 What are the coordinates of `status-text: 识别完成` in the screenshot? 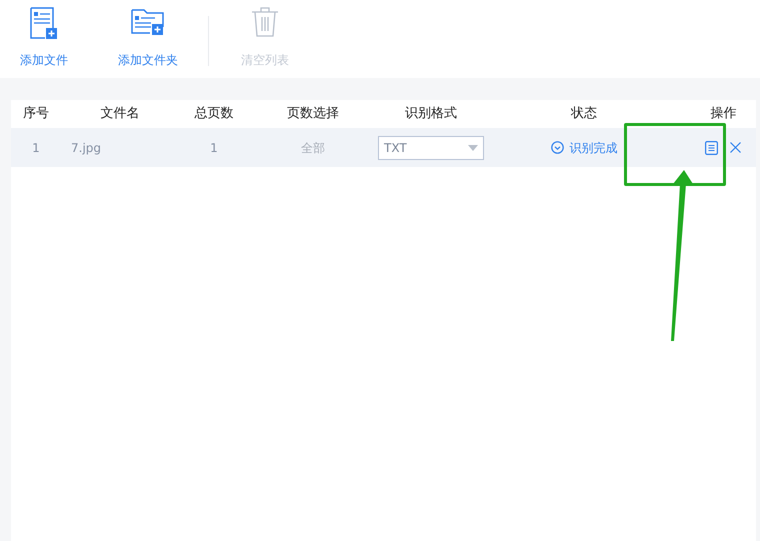 It's located at (594, 148).